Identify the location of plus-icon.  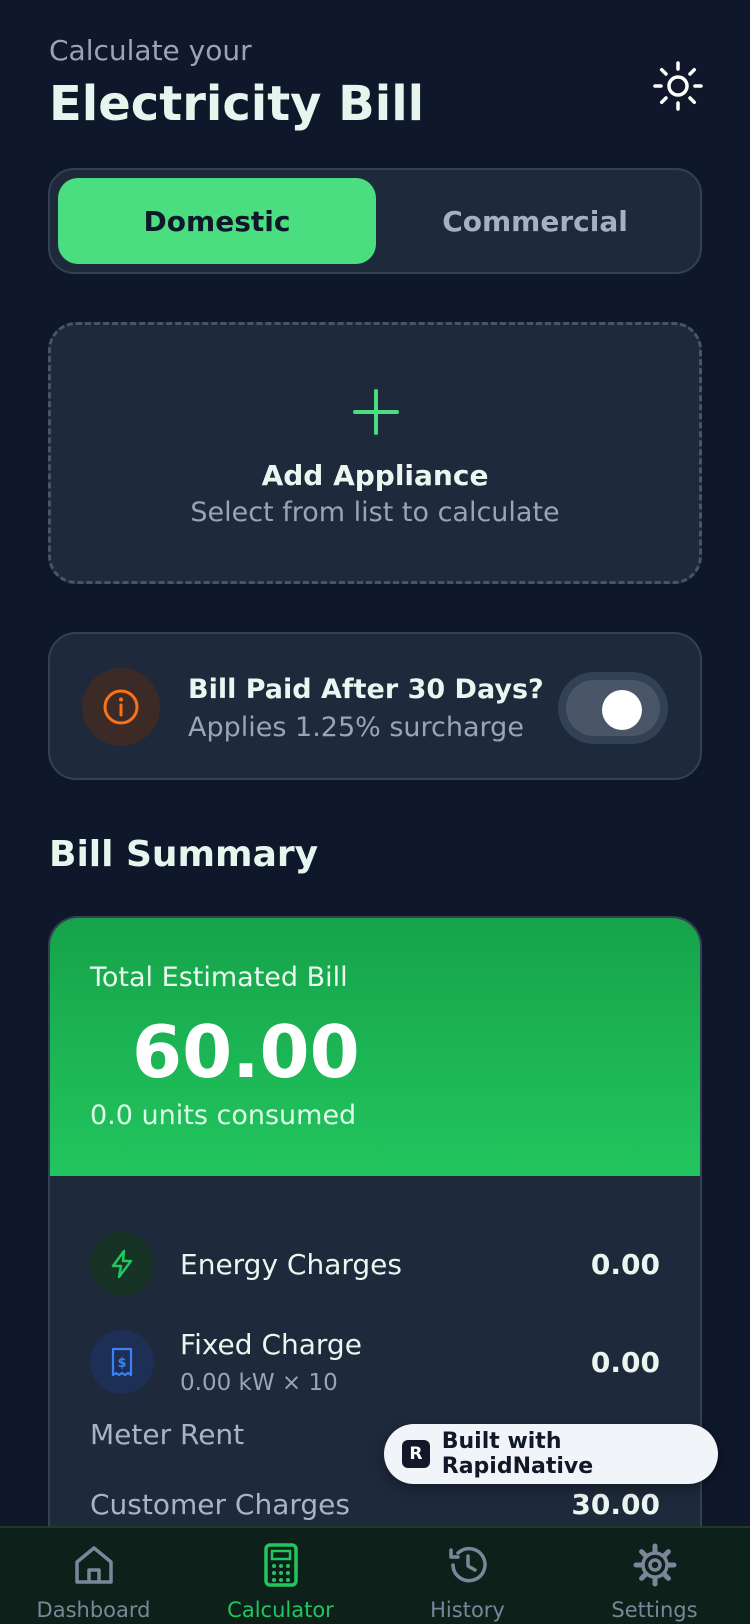
(376, 412).